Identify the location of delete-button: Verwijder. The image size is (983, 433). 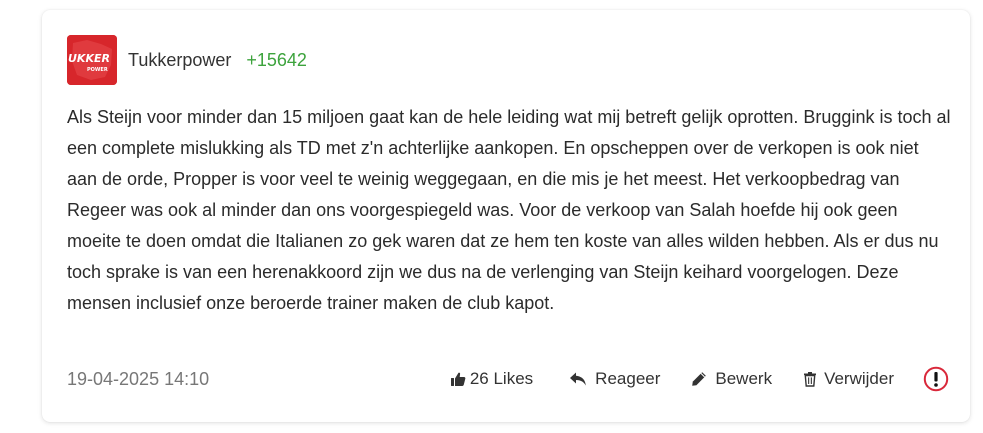
(848, 379).